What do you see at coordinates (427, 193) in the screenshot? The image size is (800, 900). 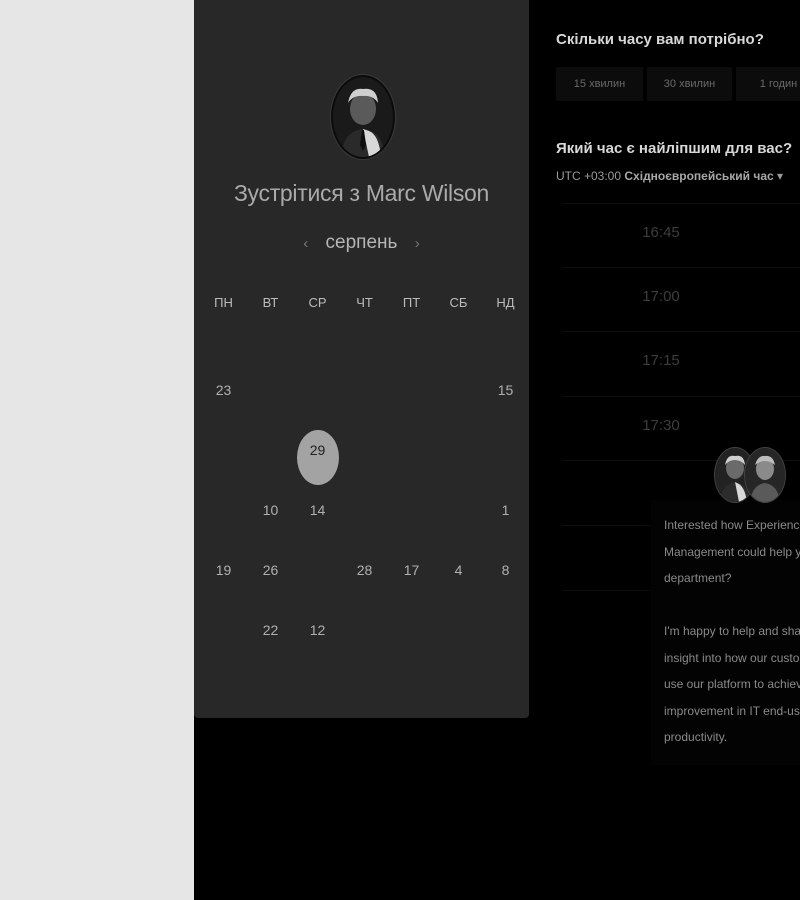 I see `host-name: Marc Wilson` at bounding box center [427, 193].